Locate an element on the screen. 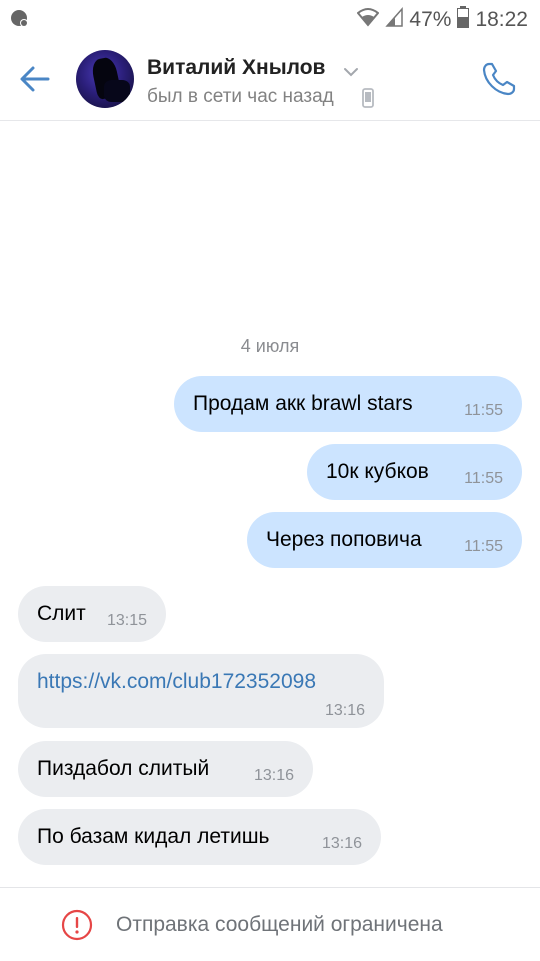 This screenshot has width=540, height=961. contact-name: Виталий Хнылов is located at coordinates (236, 68).